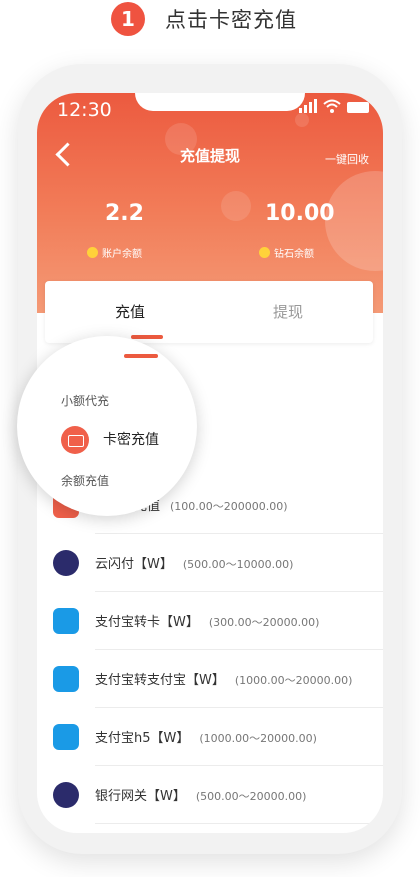  Describe the element at coordinates (239, 823) in the screenshot. I see `divider` at that location.